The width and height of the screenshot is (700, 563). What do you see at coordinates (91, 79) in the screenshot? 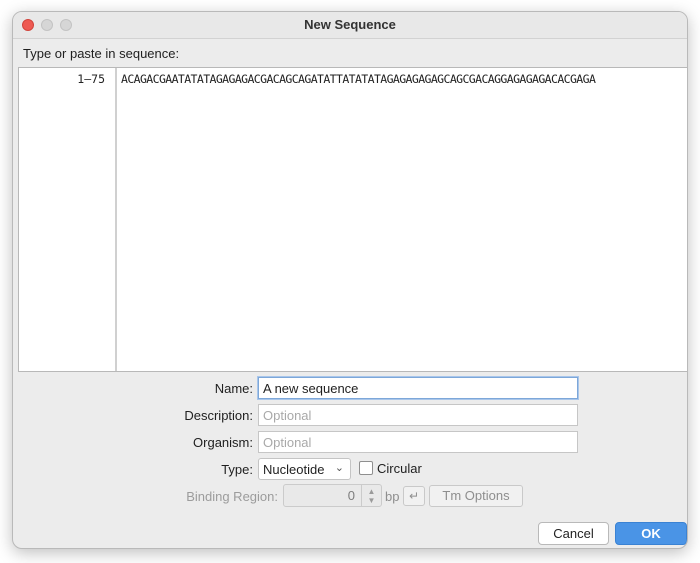
I see `sequence-range: 1–75` at bounding box center [91, 79].